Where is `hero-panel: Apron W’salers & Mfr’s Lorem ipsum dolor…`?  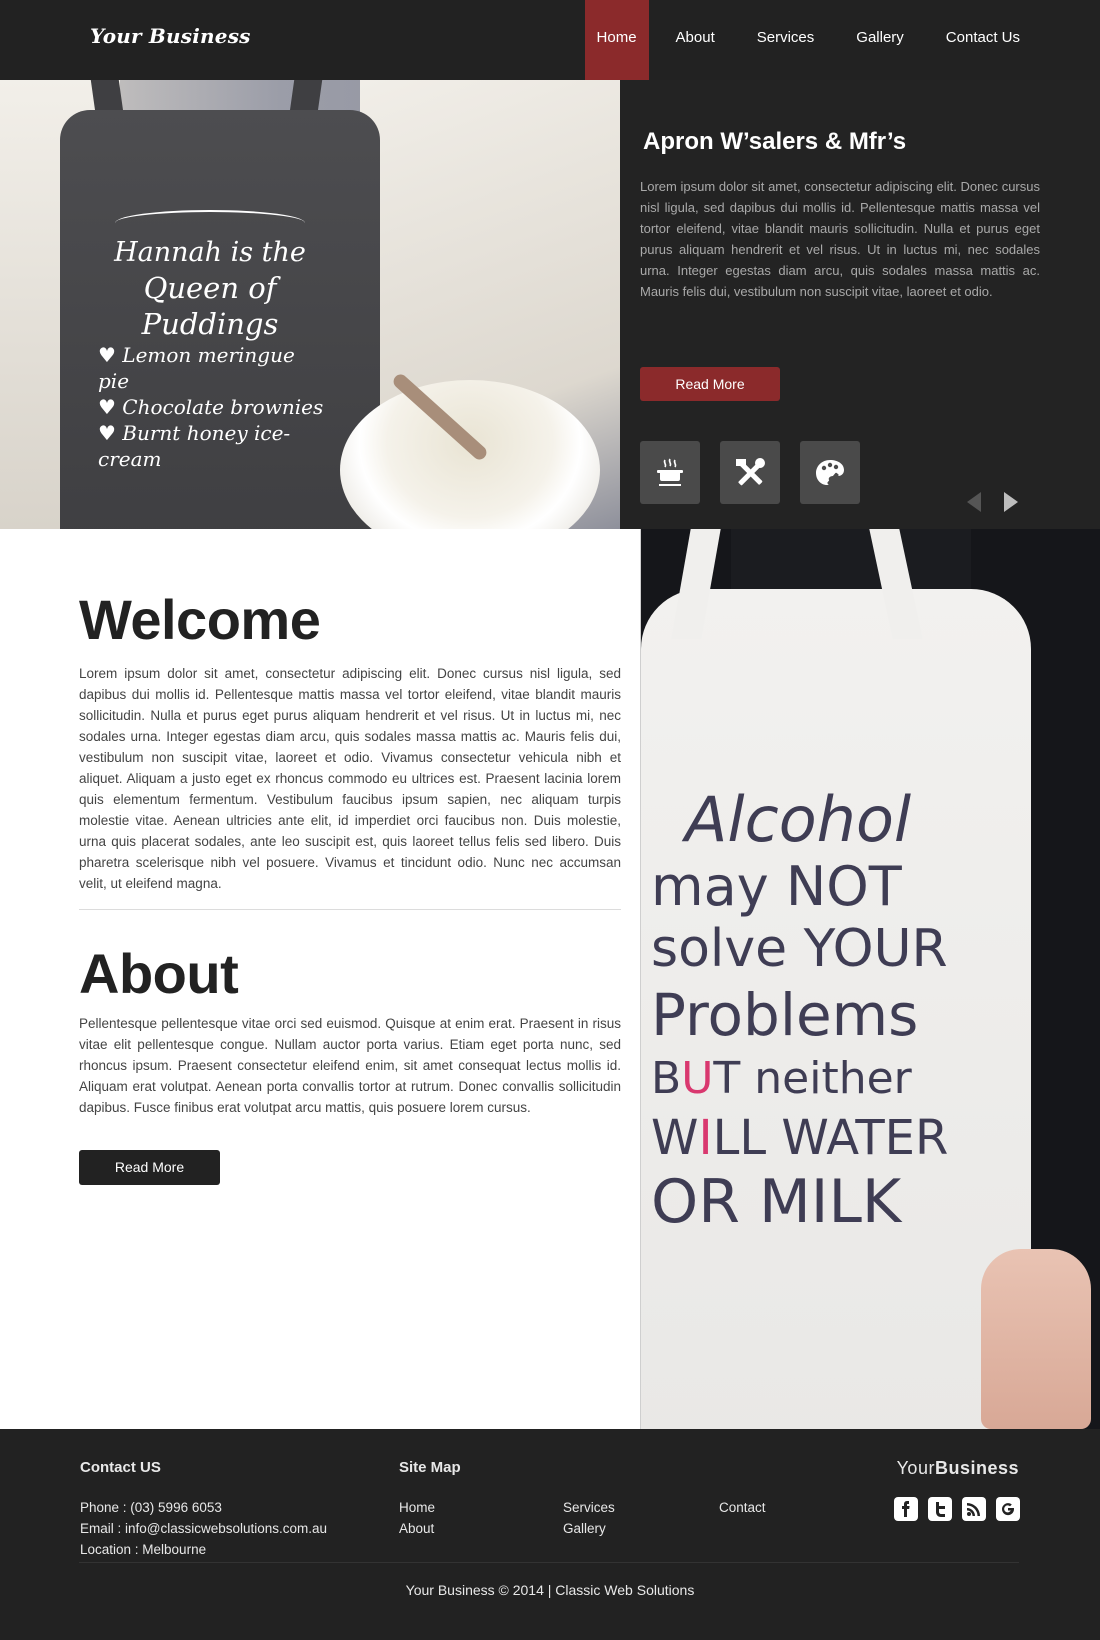 hero-panel: Apron W’salers & Mfr’s Lorem ipsum dolor… is located at coordinates (860, 304).